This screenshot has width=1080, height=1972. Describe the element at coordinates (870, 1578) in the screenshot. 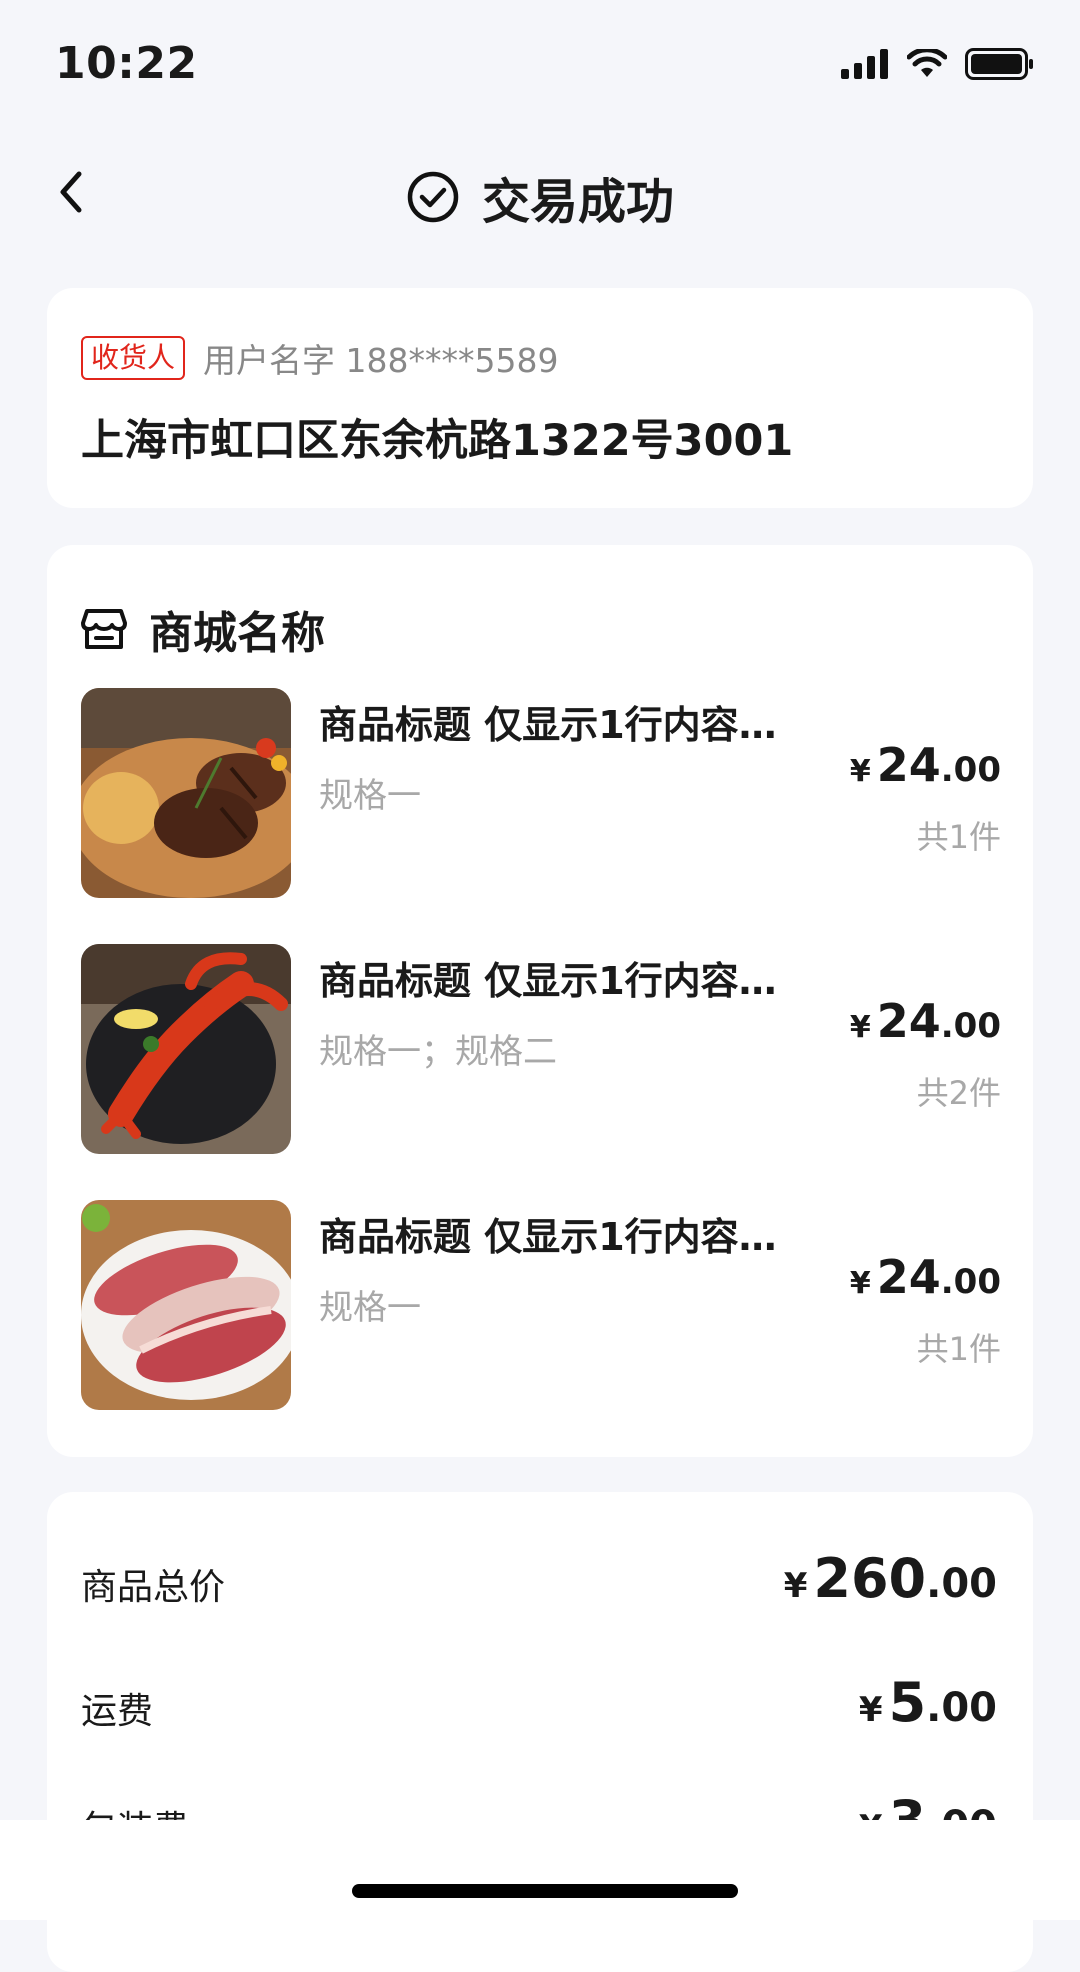

I see `price-integer: 260` at that location.